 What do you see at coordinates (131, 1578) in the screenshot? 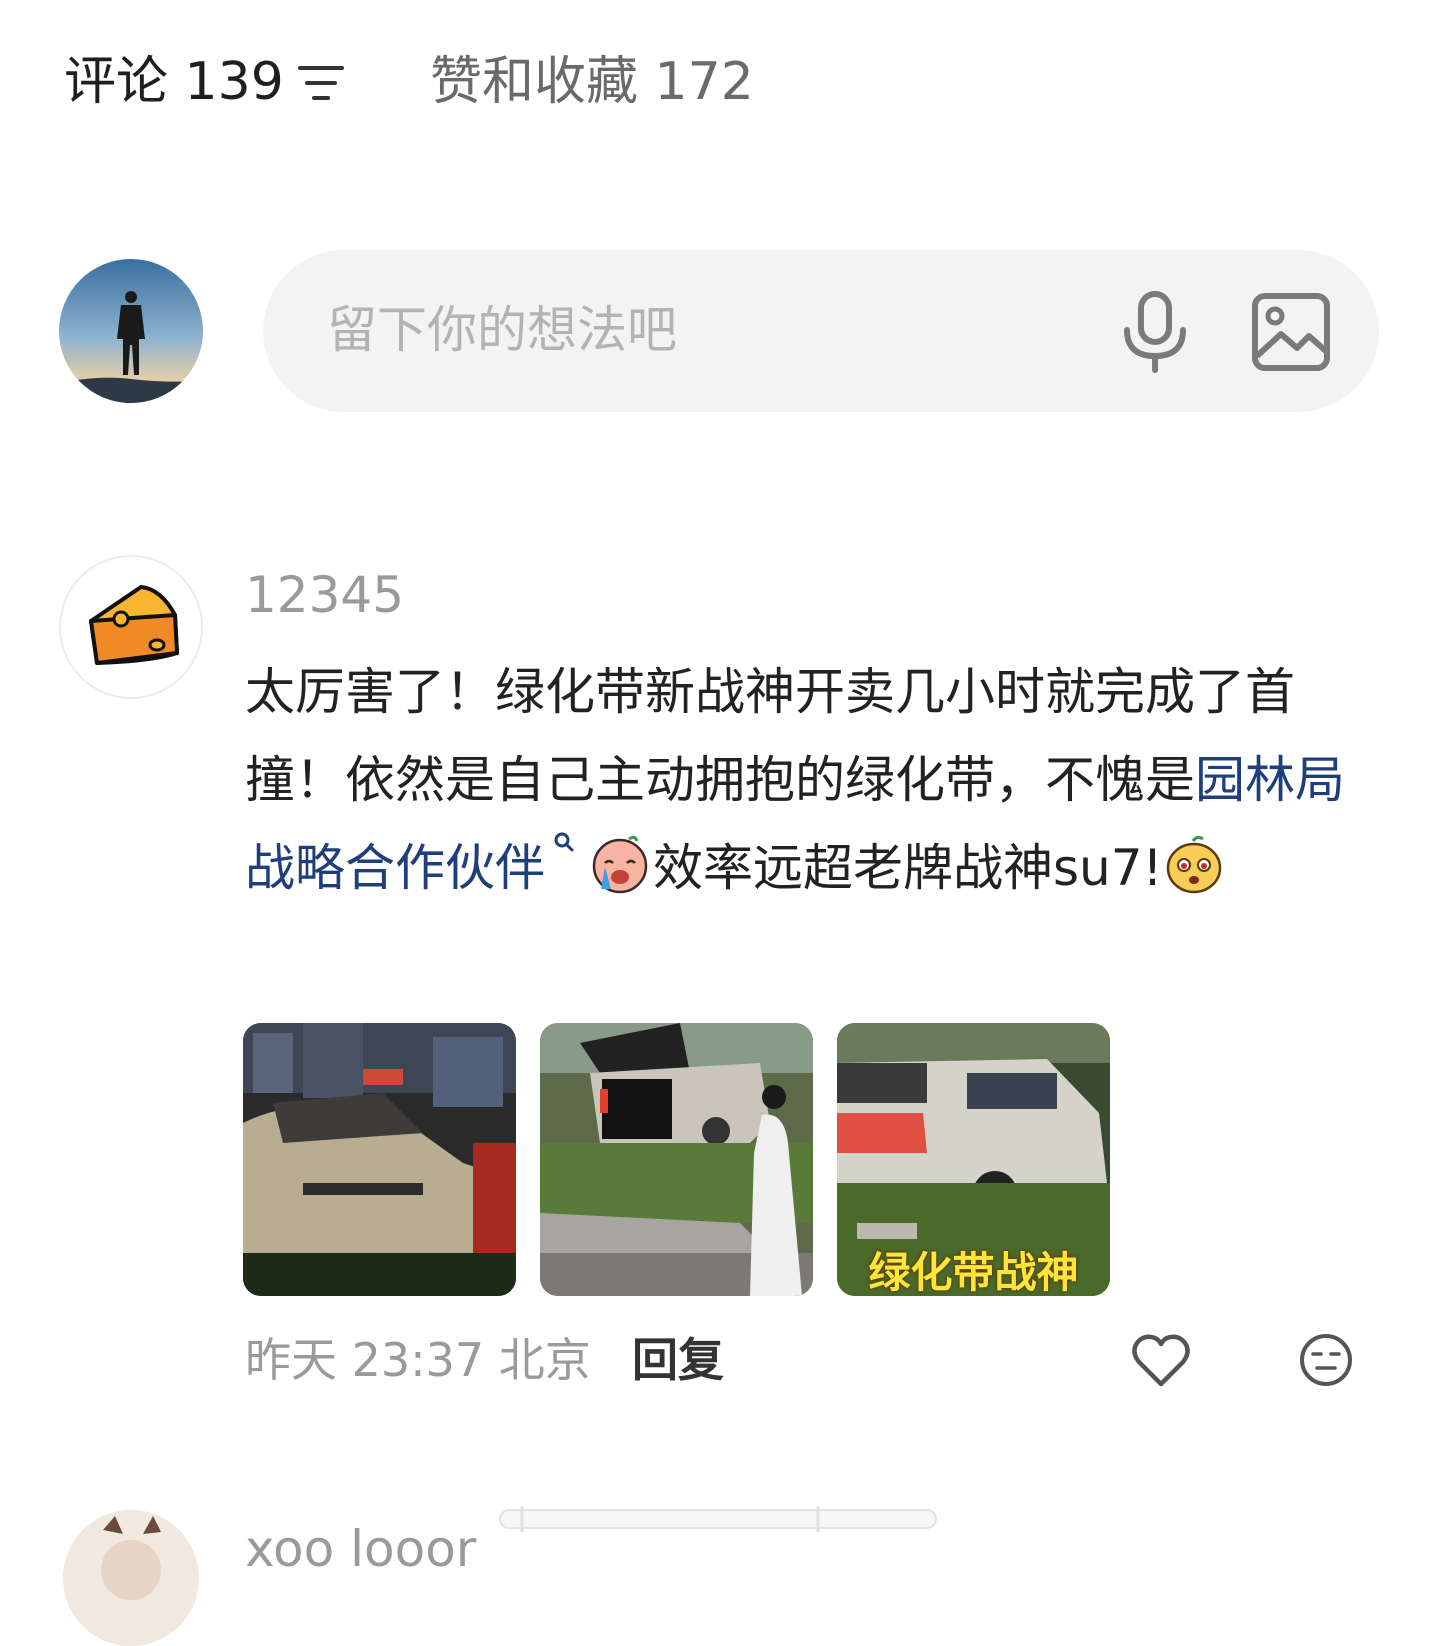
I see `next-commenter-avatar` at bounding box center [131, 1578].